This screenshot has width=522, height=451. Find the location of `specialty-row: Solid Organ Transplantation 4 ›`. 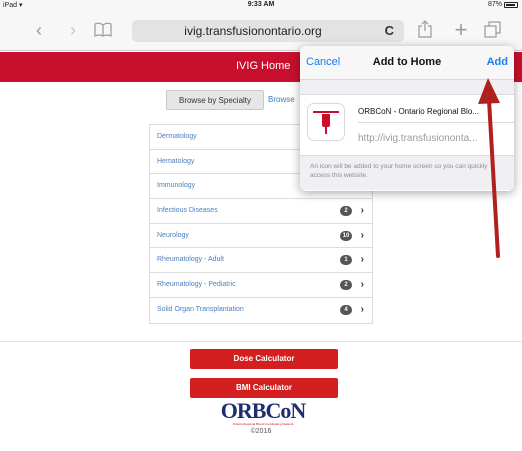

specialty-row: Solid Organ Transplantation 4 › is located at coordinates (261, 310).